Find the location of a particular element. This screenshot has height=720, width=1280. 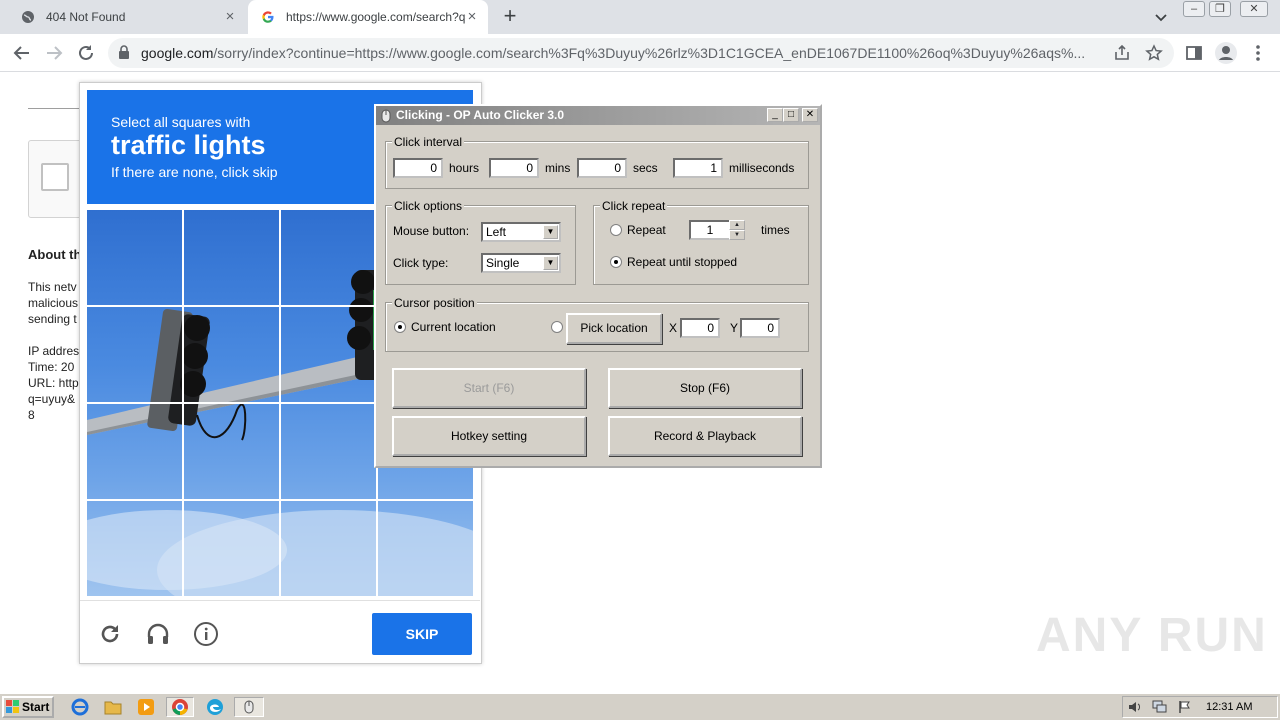

hours-input: 0 is located at coordinates (418, 168).